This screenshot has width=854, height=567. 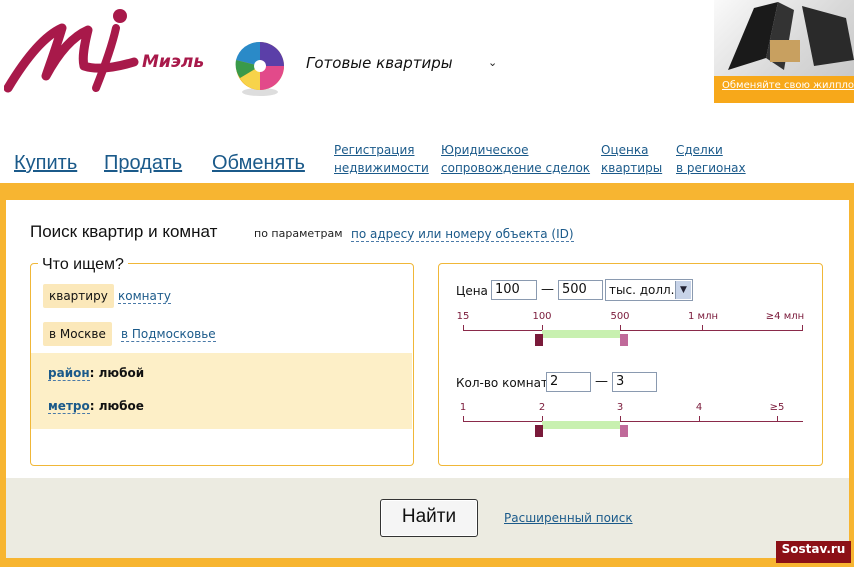 What do you see at coordinates (472, 291) in the screenshot?
I see `price-label: Цена` at bounding box center [472, 291].